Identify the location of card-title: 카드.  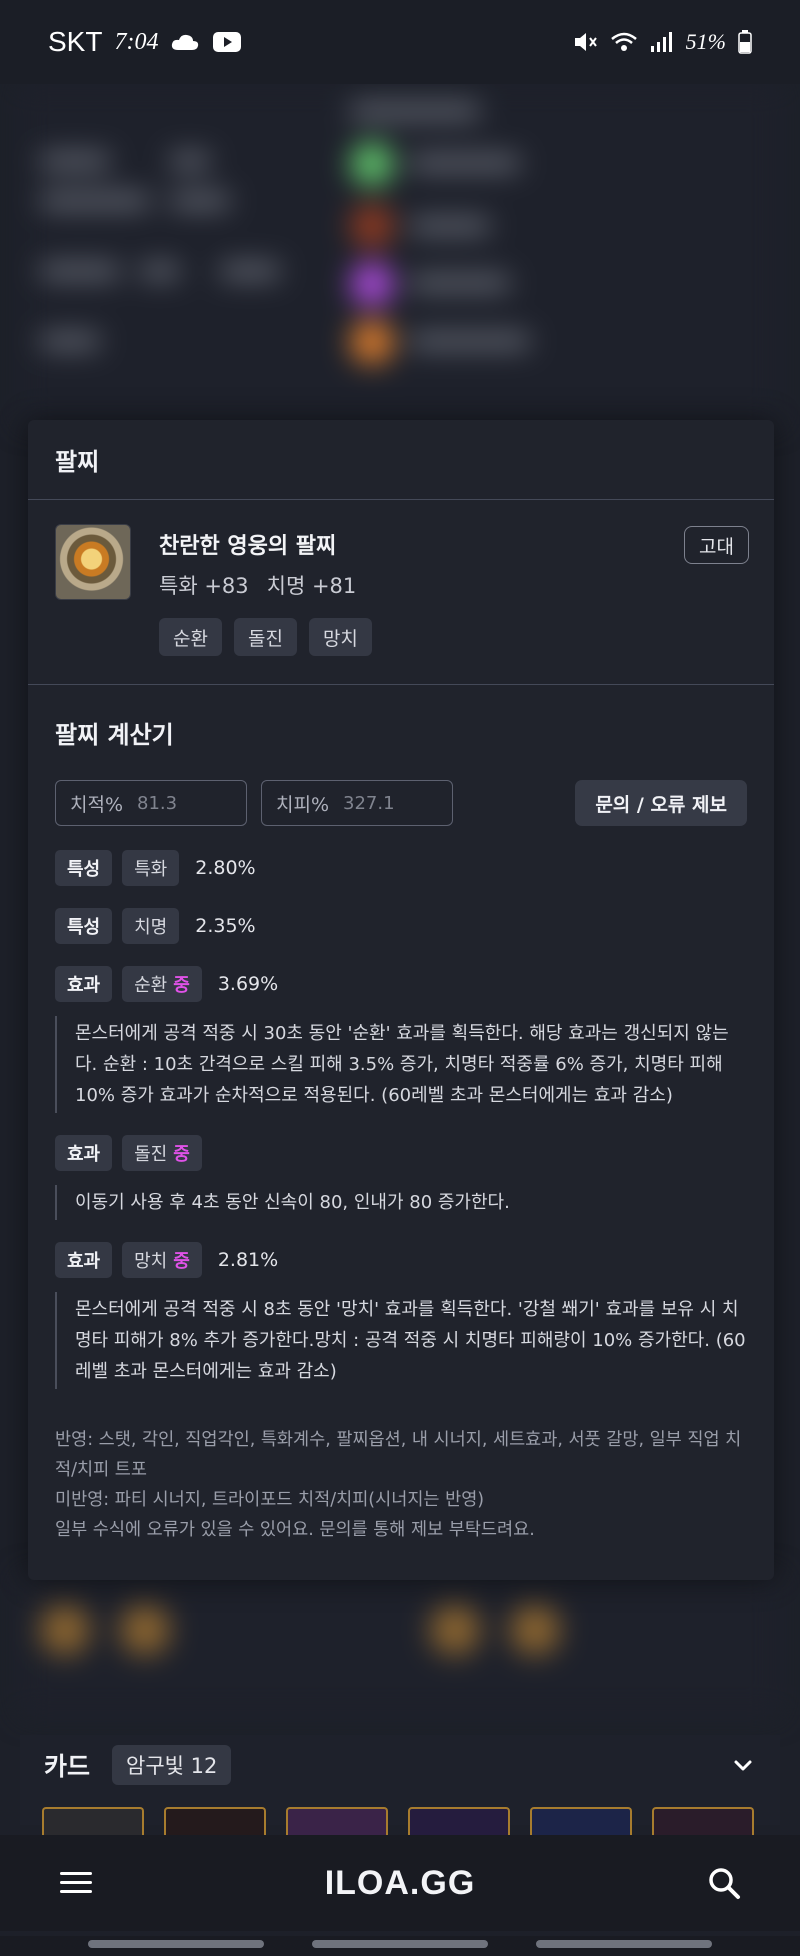
(67, 1766).